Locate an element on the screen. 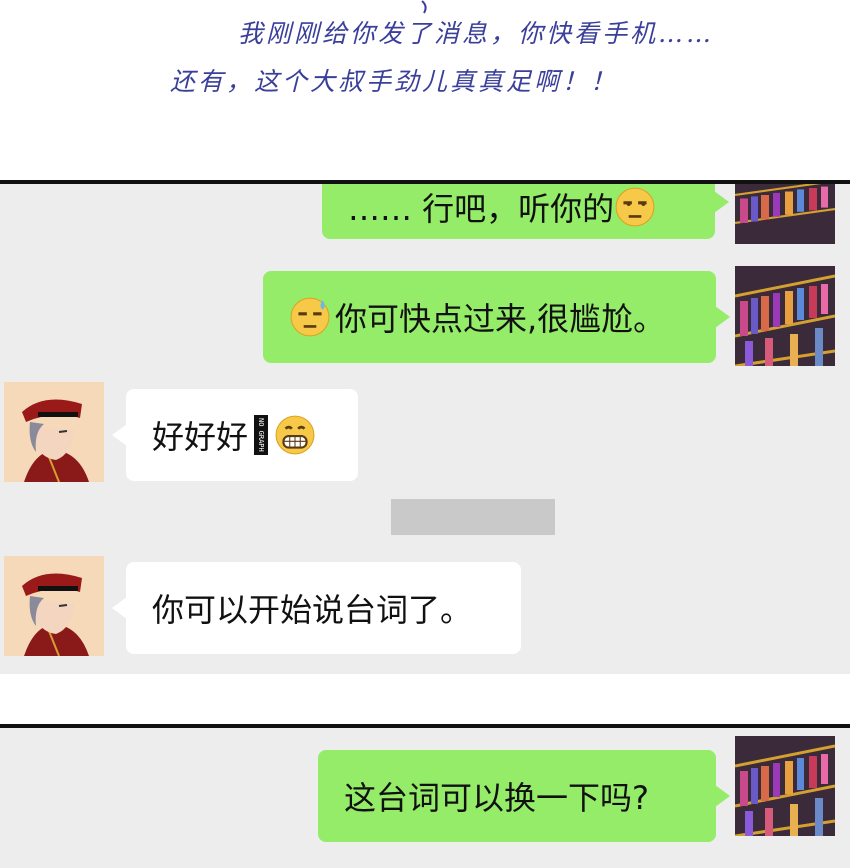 The height and width of the screenshot is (868, 850). message-bubble-4: 你可以开始说台词了。 is located at coordinates (316, 608).